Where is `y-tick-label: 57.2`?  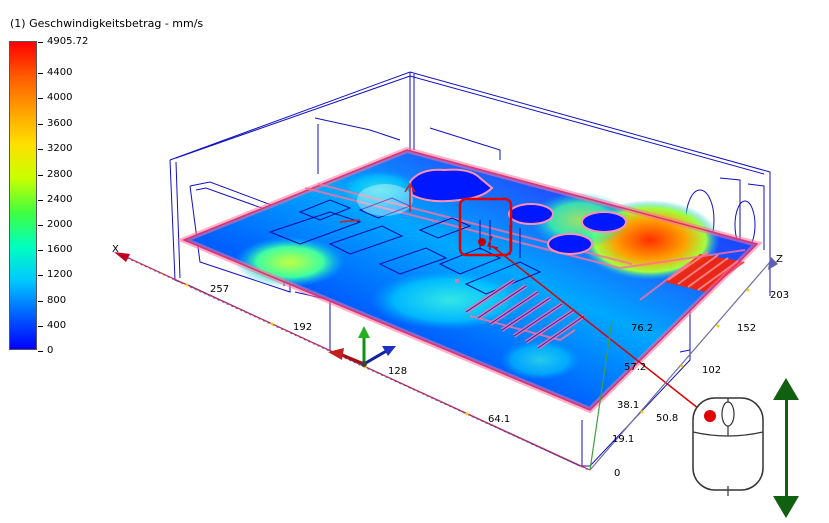 y-tick-label: 57.2 is located at coordinates (635, 367).